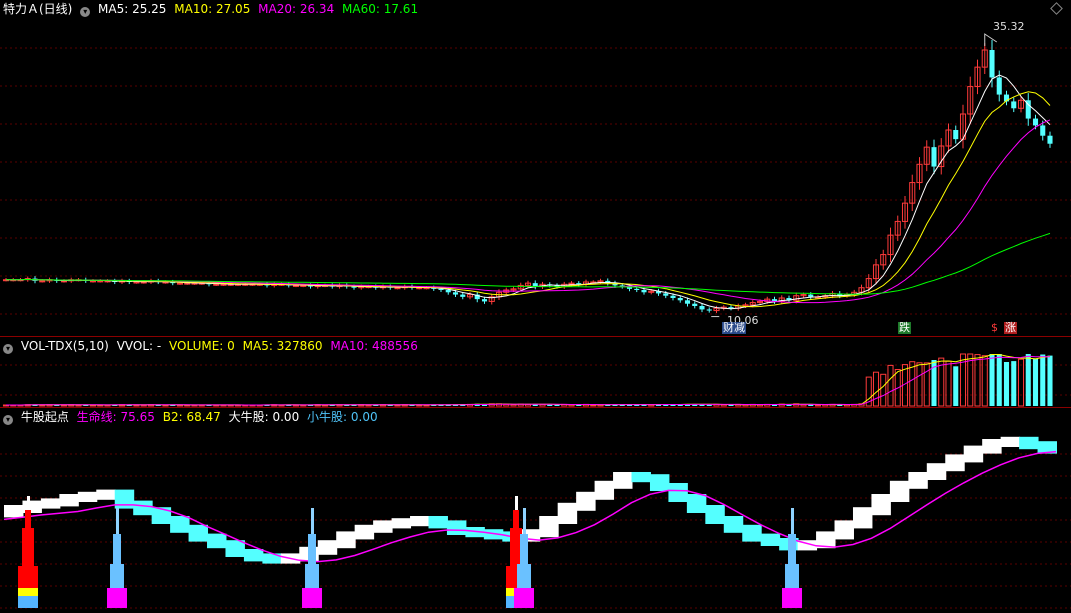  What do you see at coordinates (139, 346) in the screenshot?
I see `vvol-label: VVOL: -` at bounding box center [139, 346].